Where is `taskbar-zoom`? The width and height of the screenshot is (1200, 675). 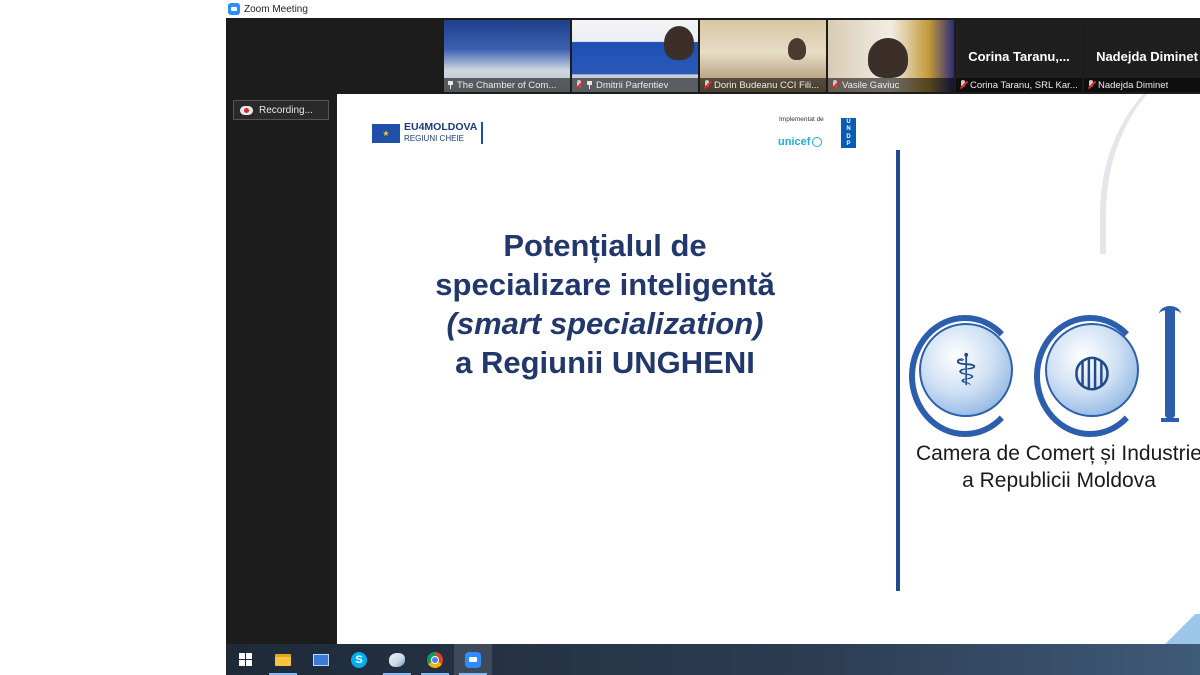
taskbar-zoom is located at coordinates (473, 659).